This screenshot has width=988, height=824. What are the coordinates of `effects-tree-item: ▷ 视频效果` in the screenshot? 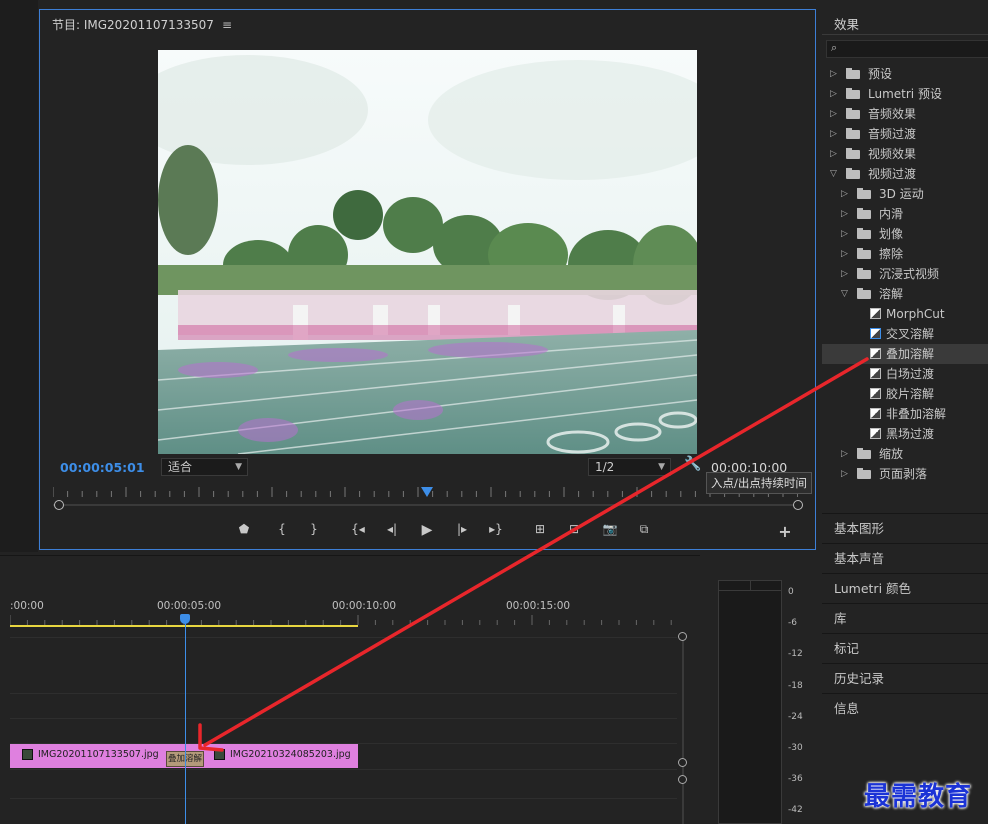 It's located at (905, 154).